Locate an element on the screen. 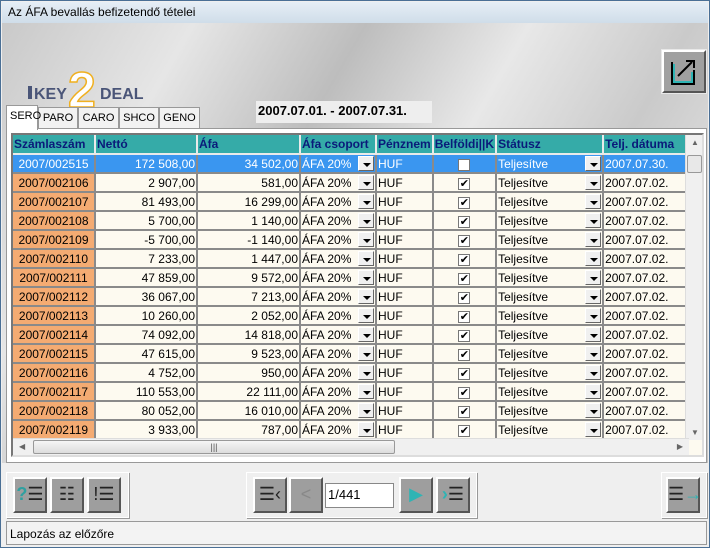 The height and width of the screenshot is (548, 710). vat-cell: 34 502,00 is located at coordinates (249, 164).